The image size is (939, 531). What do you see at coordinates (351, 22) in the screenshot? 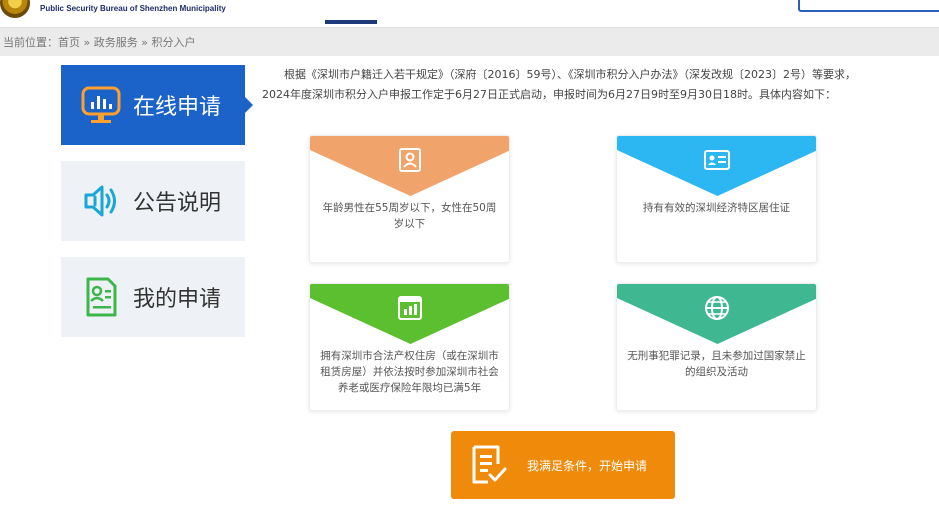
I see `nav-active-indicator` at bounding box center [351, 22].